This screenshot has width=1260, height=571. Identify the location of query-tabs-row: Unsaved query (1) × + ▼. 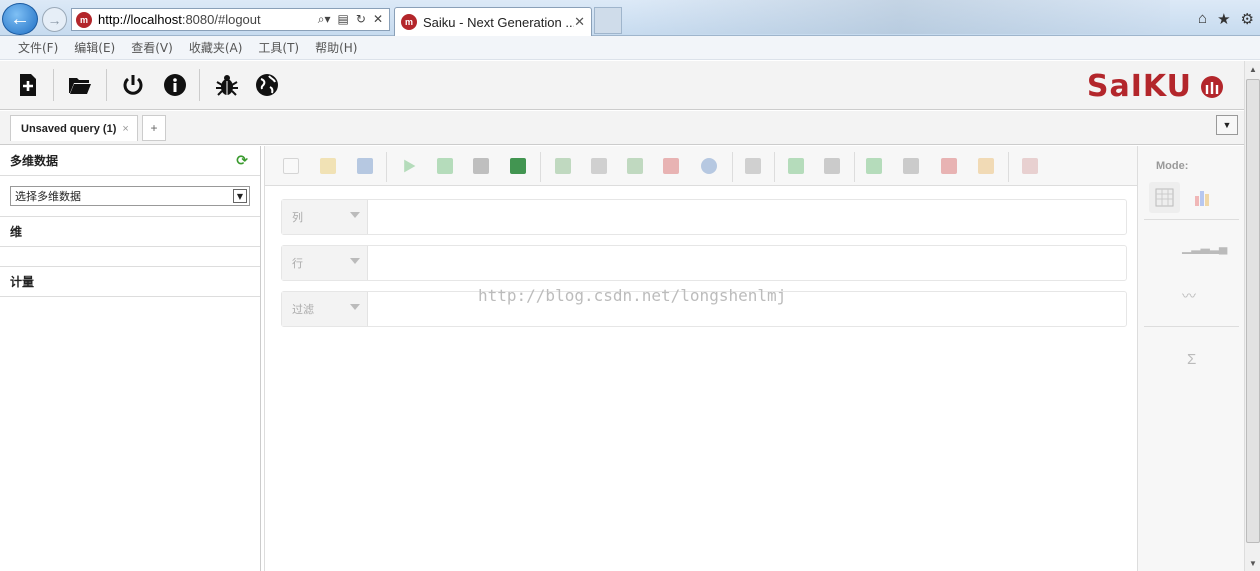
(622, 128).